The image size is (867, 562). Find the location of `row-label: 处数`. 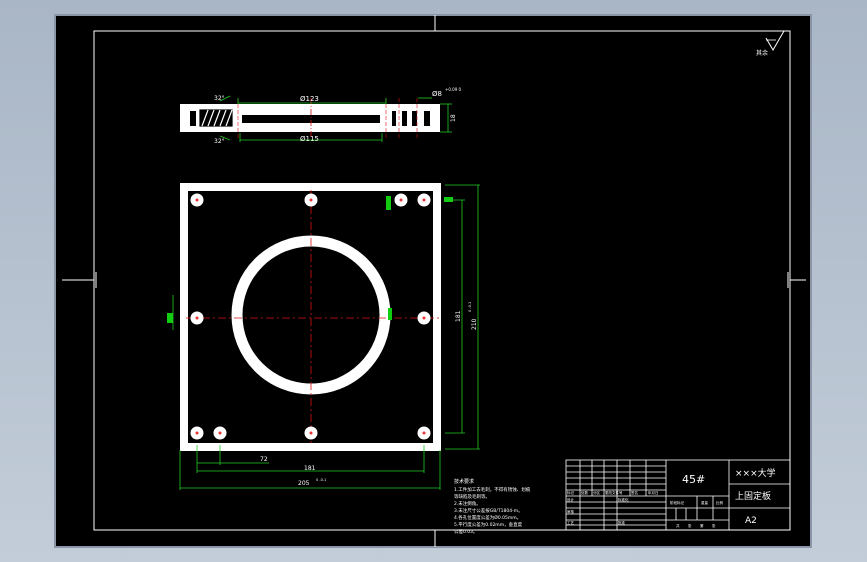

row-label: 处数 is located at coordinates (585, 492).